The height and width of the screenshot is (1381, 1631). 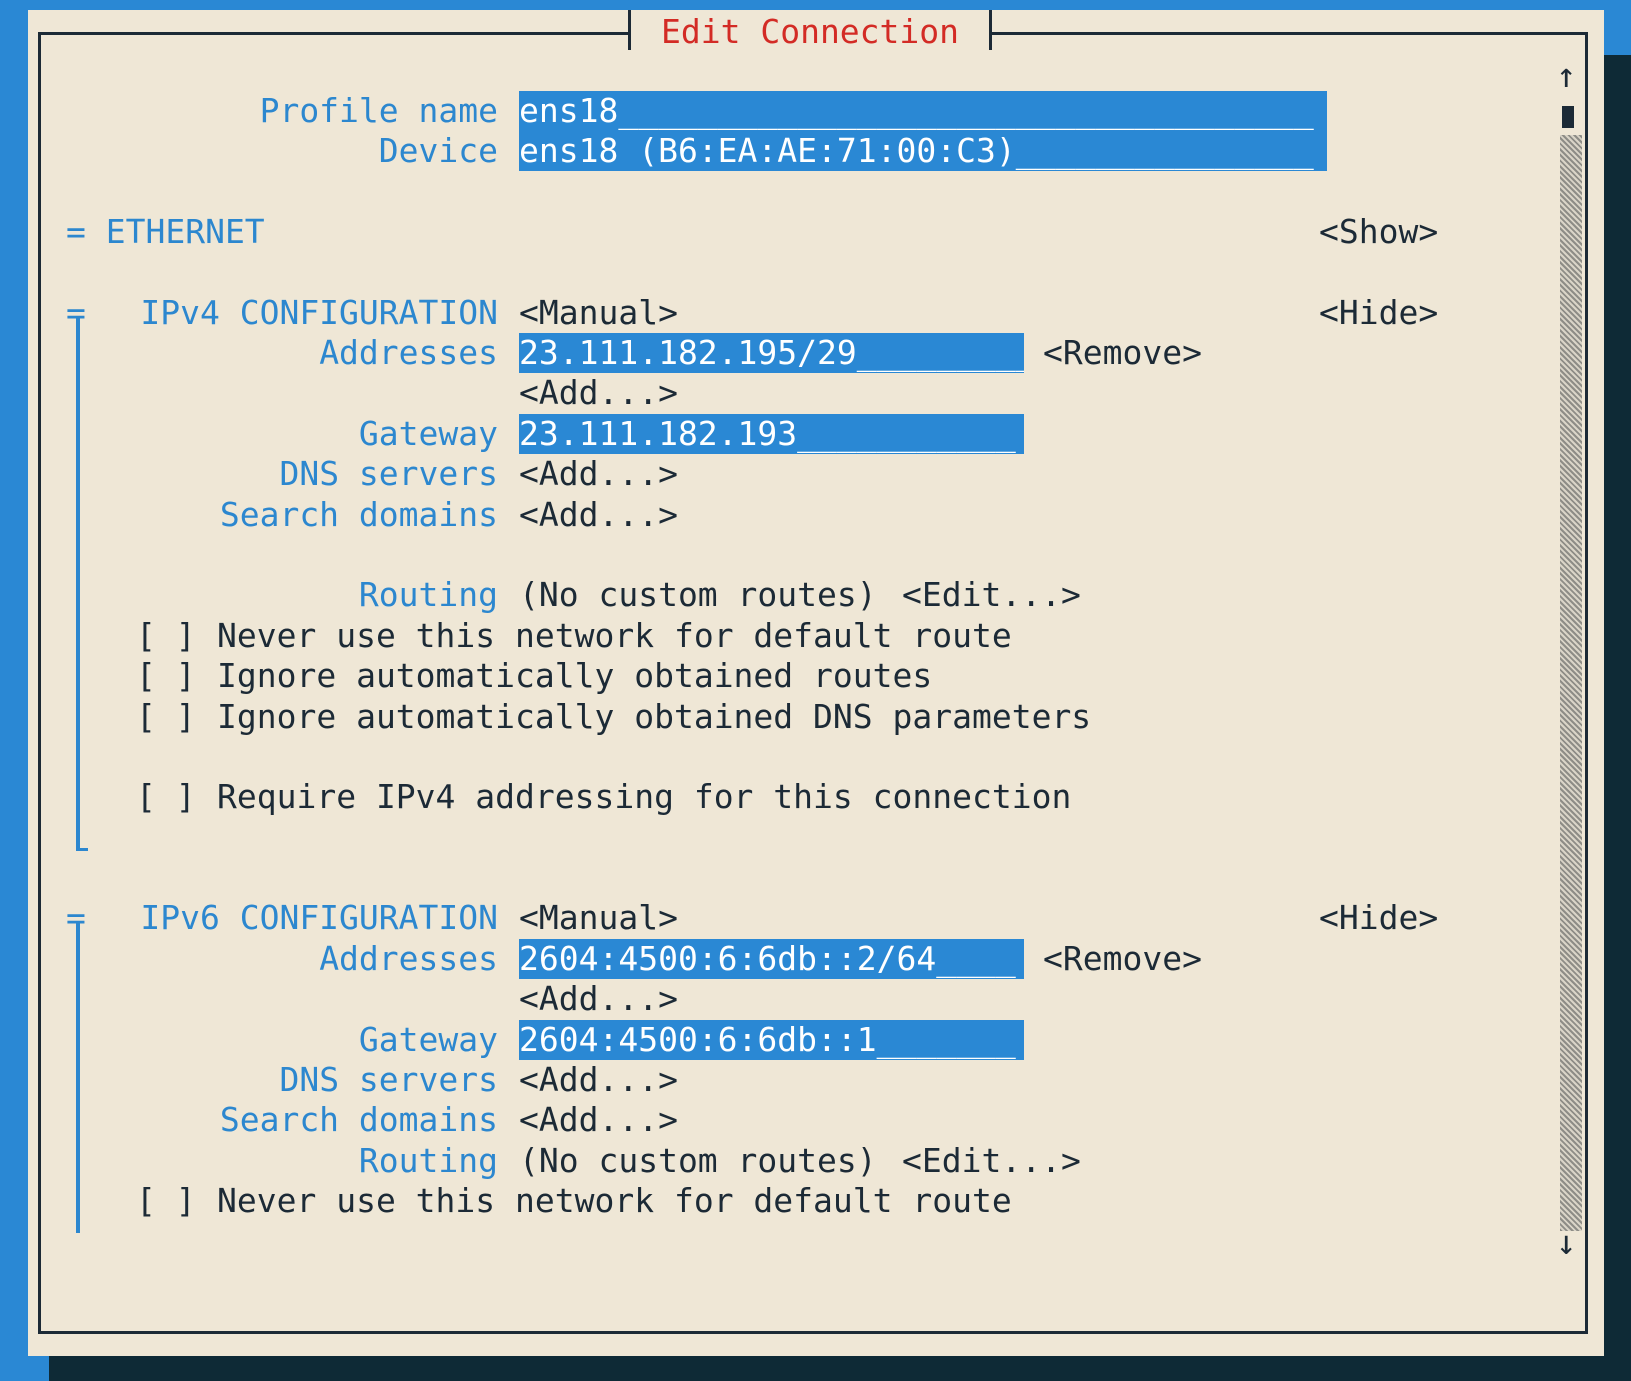 I want to click on device-label: Device, so click(x=438, y=150).